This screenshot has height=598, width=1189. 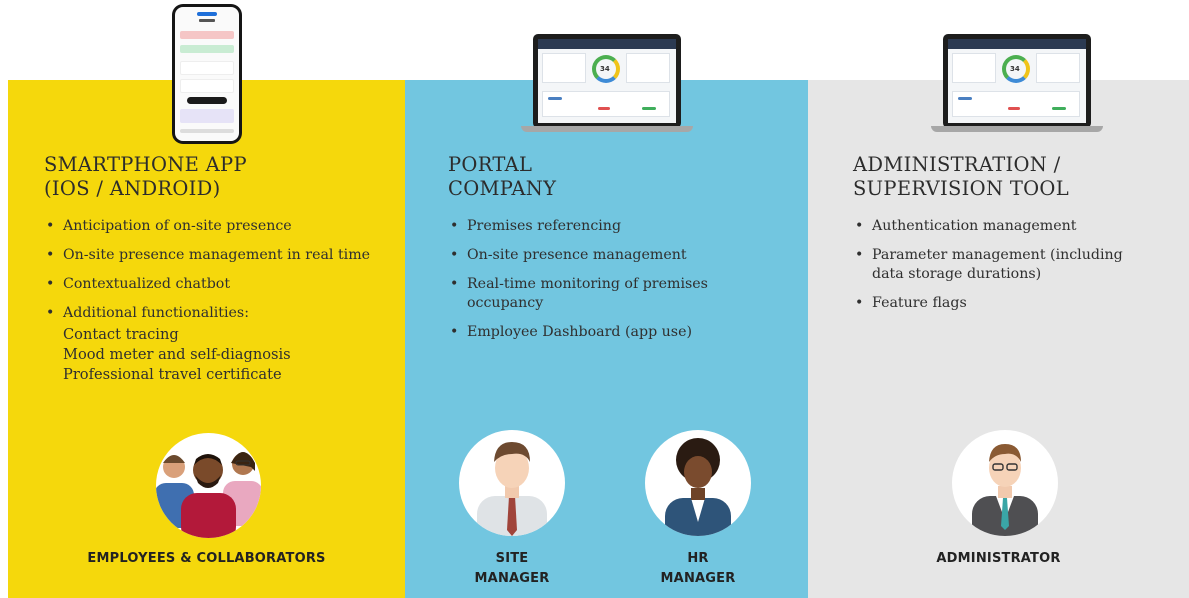 What do you see at coordinates (145, 164) in the screenshot?
I see `app-title-line1: SMARTPHONE APP` at bounding box center [145, 164].